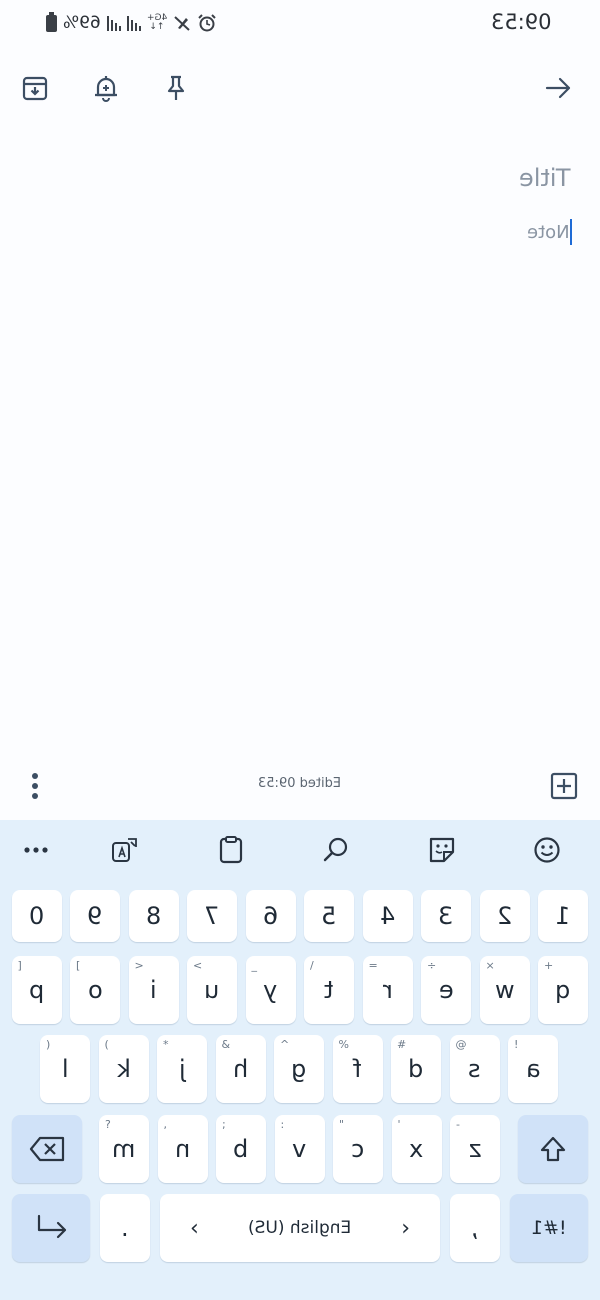  What do you see at coordinates (558, 88) in the screenshot?
I see `back-arrow-icon` at bounding box center [558, 88].